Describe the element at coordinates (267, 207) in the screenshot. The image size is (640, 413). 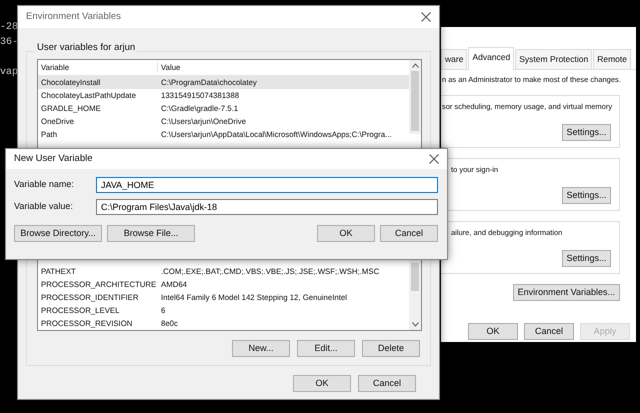
I see `input-field: C:\Program Files\Java\jdk-18` at that location.